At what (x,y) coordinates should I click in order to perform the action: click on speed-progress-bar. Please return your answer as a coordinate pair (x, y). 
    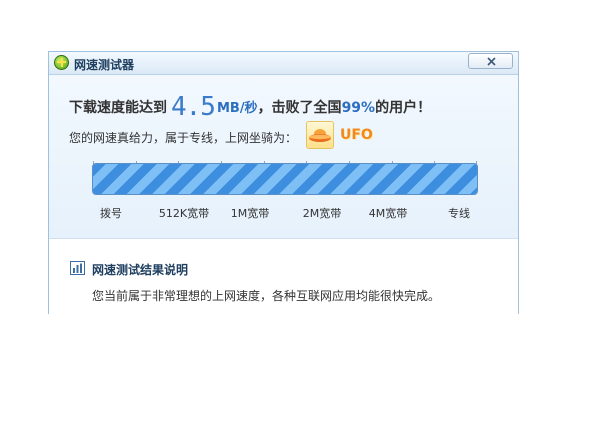
    Looking at the image, I should click on (285, 179).